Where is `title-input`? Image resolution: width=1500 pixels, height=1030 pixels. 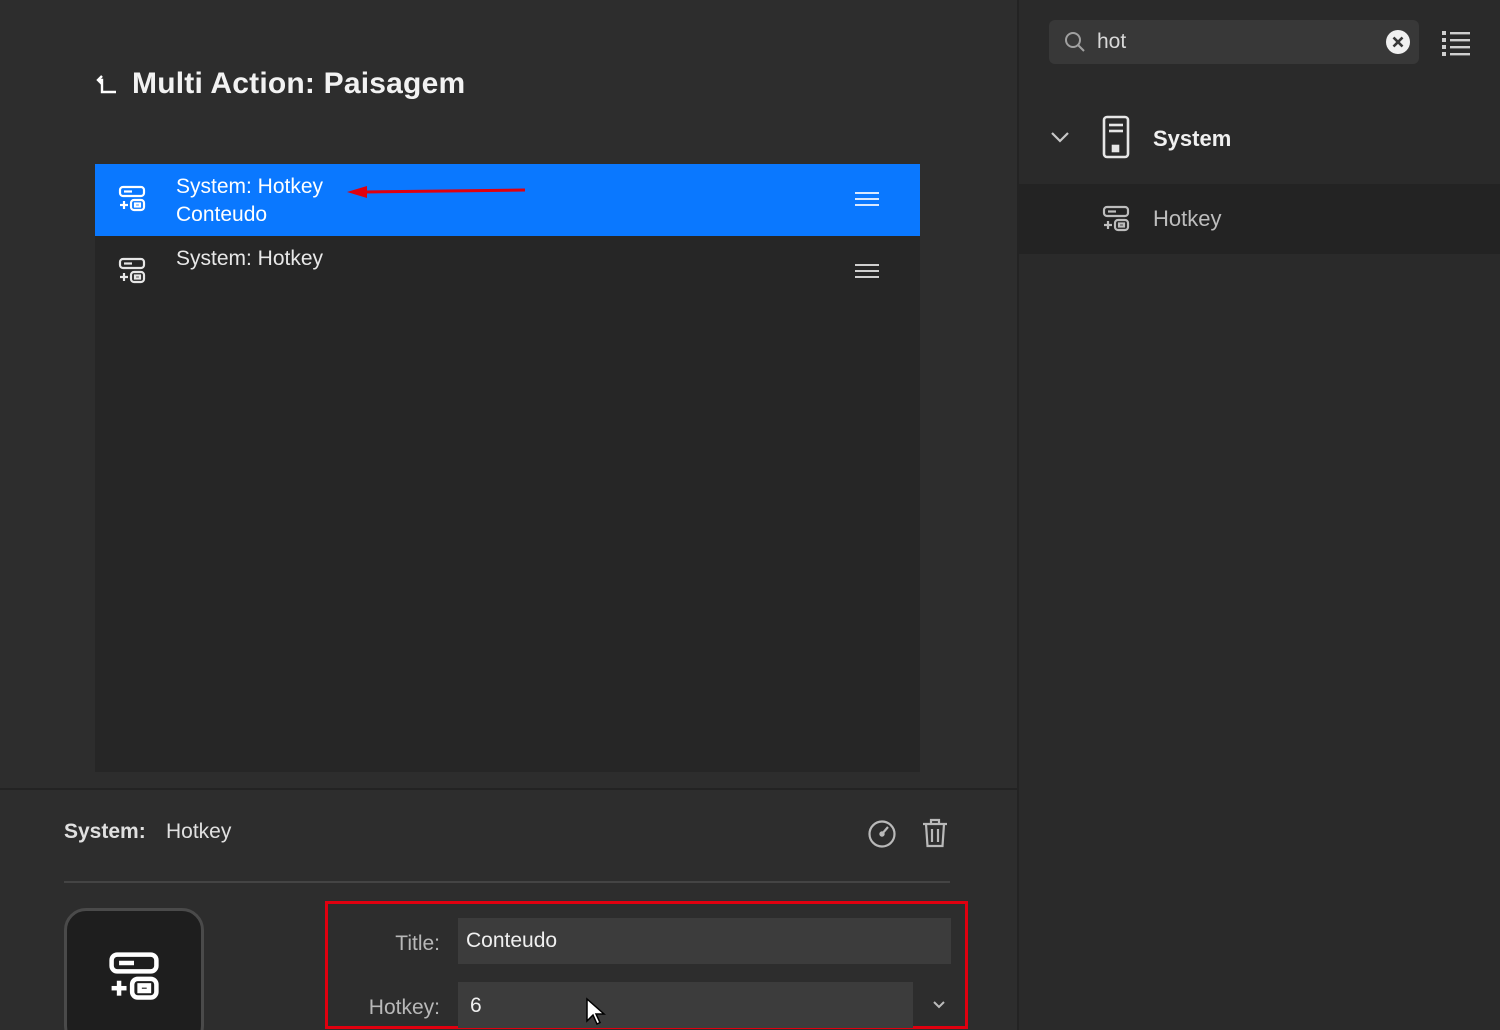 title-input is located at coordinates (704, 941).